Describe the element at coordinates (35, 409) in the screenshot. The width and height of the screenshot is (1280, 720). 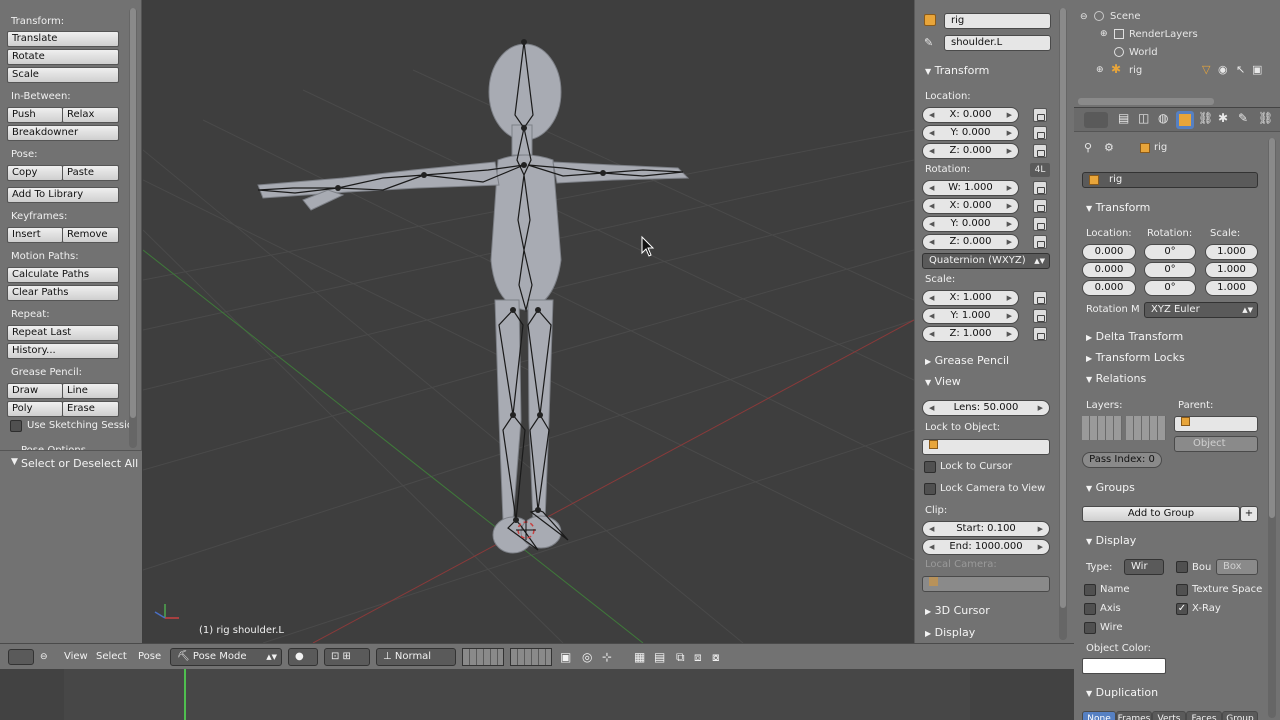
I see `poly-button: Poly` at that location.